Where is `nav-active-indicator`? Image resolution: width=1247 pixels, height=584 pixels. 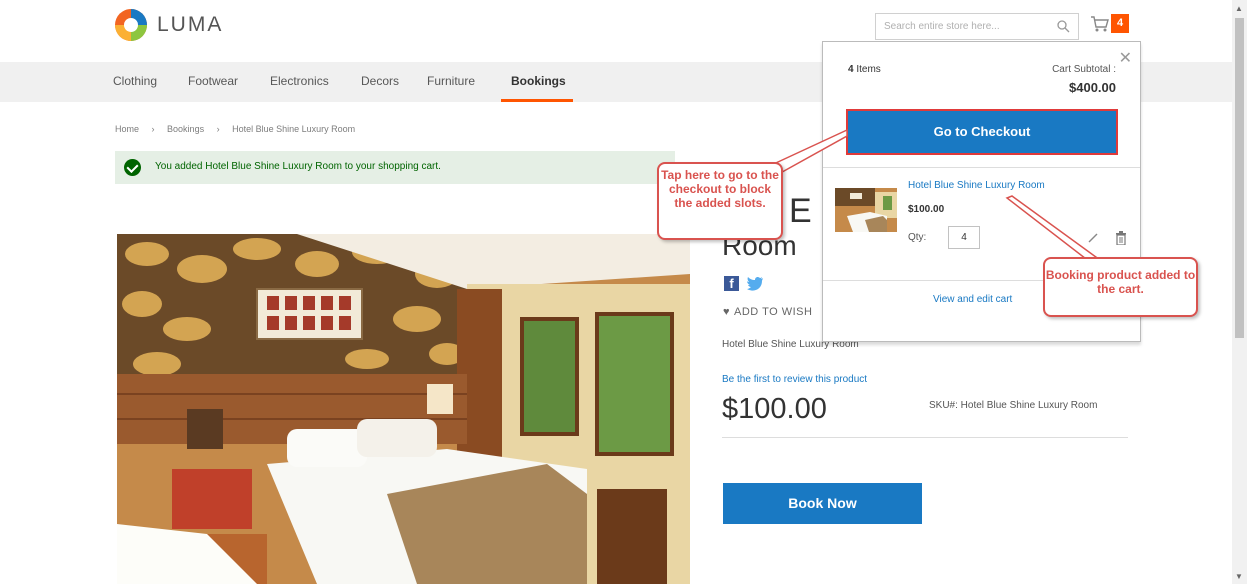
nav-active-indicator is located at coordinates (537, 100).